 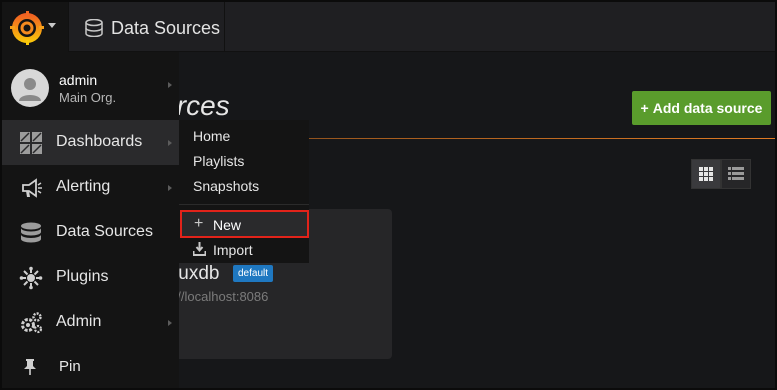 What do you see at coordinates (83, 186) in the screenshot?
I see `sidebar-item-label: Alerting` at bounding box center [83, 186].